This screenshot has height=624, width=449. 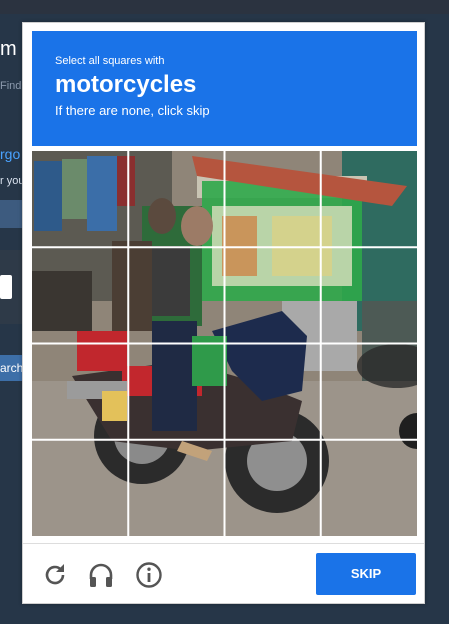 What do you see at coordinates (366, 574) in the screenshot?
I see `skip-button: SKIP` at bounding box center [366, 574].